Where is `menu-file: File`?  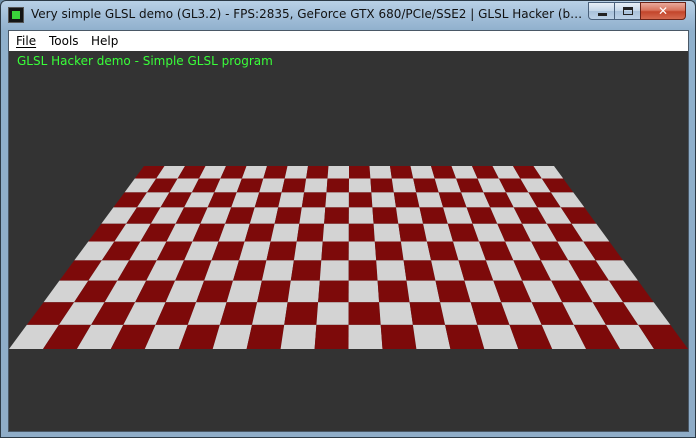
menu-file: File is located at coordinates (26, 41).